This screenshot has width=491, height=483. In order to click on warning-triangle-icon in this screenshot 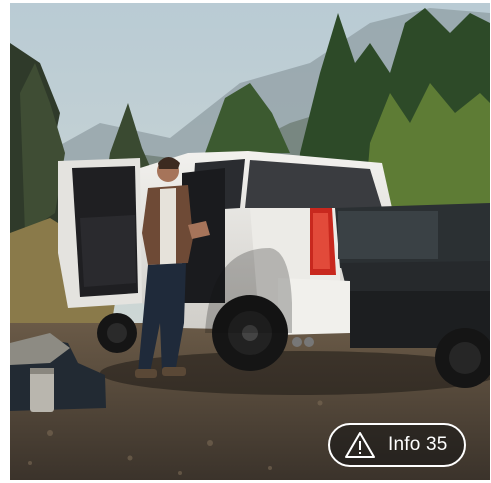, I will do `click(360, 445)`.